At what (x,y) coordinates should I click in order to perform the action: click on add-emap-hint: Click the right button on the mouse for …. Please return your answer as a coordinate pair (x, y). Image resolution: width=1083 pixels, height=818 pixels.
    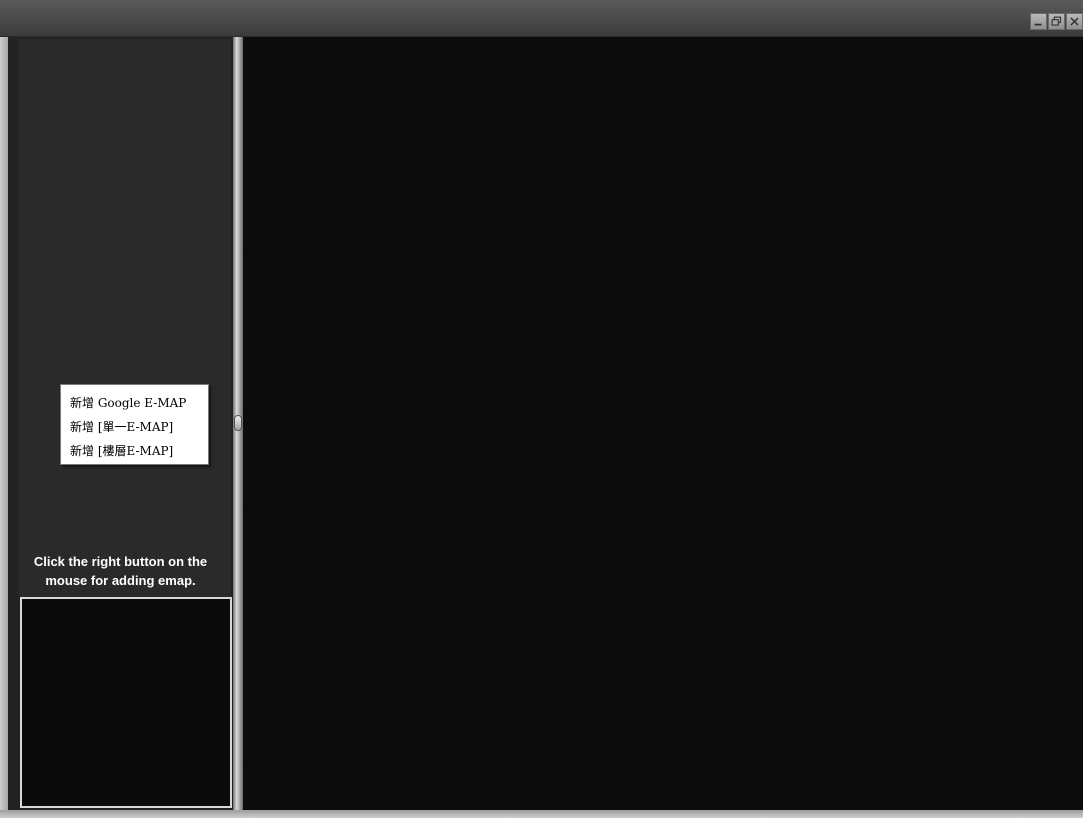
    Looking at the image, I should click on (120, 571).